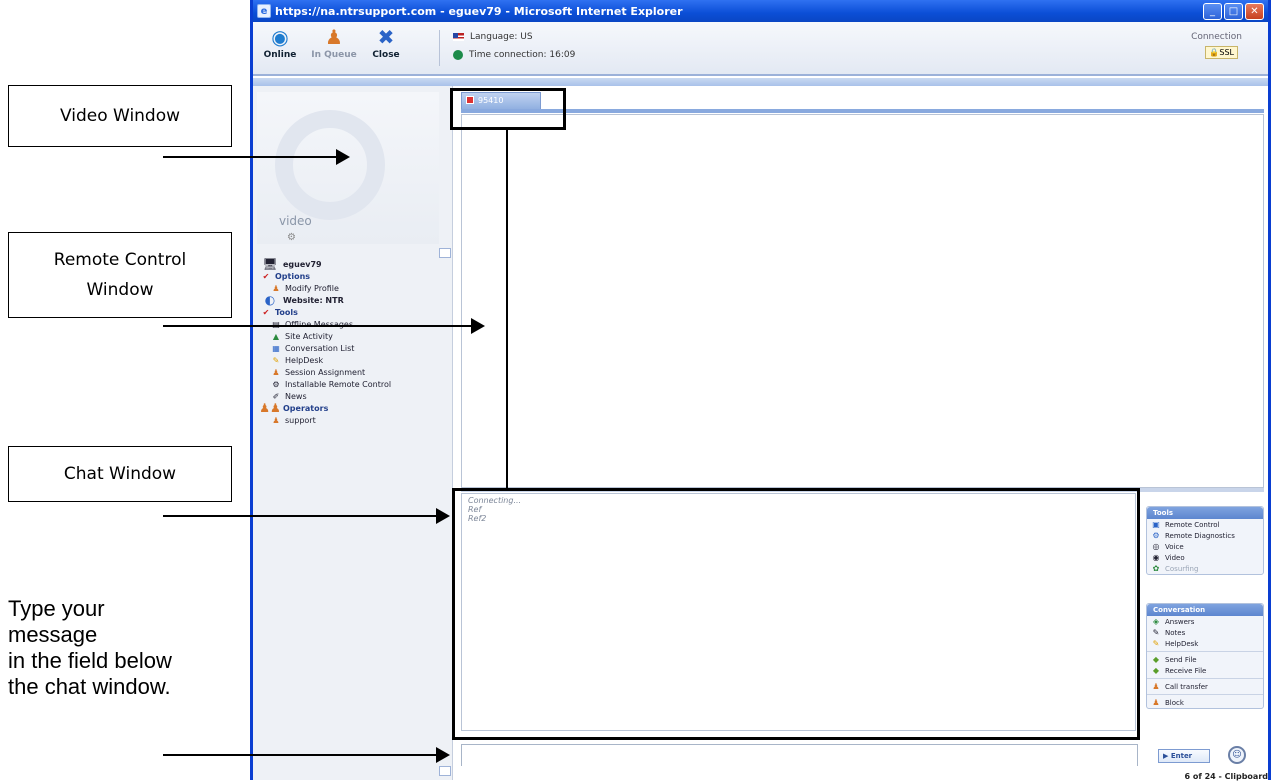 The width and height of the screenshot is (1271, 781). Describe the element at coordinates (280, 37) in the screenshot. I see `globe-online-icon: ◉` at that location.